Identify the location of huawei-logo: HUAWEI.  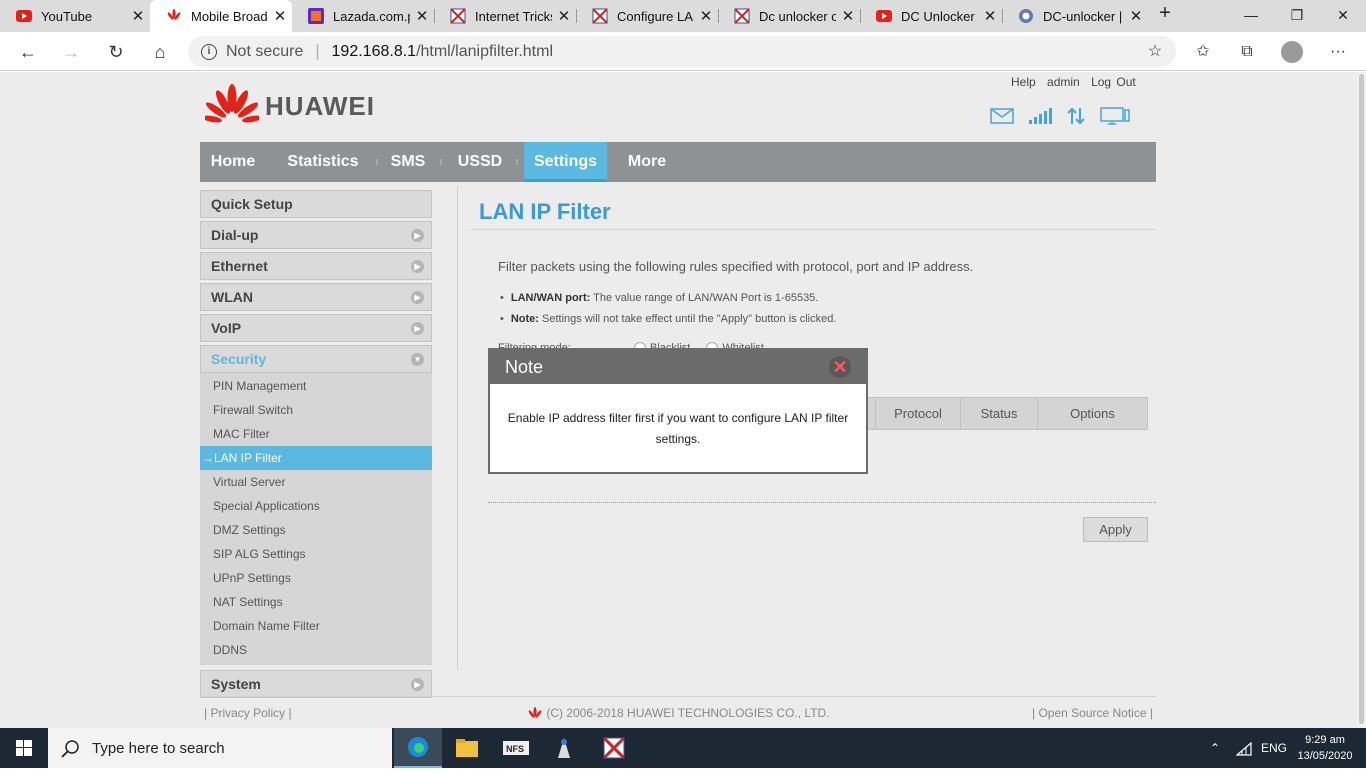
(290, 106).